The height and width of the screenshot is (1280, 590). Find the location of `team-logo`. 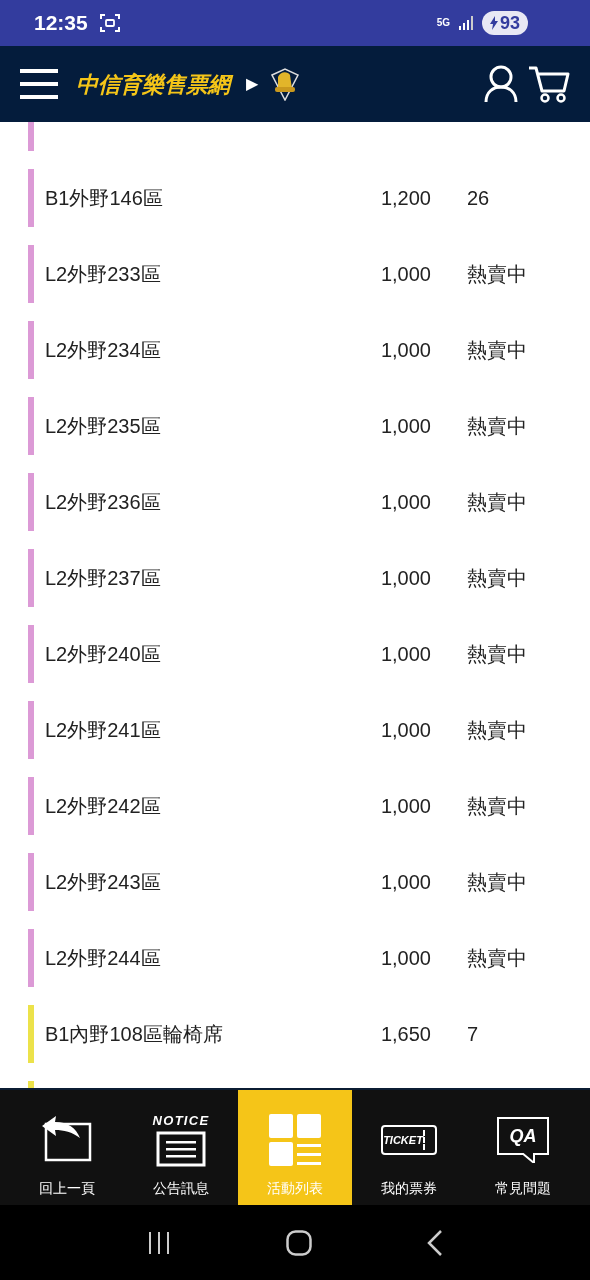

team-logo is located at coordinates (285, 84).